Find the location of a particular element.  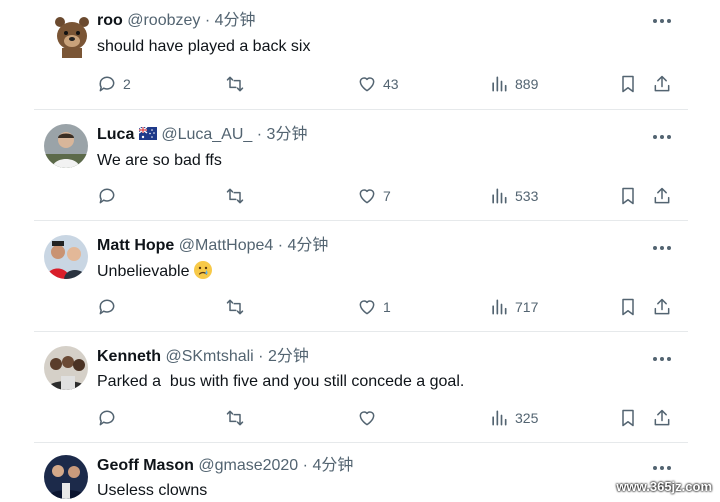

author-name: roo is located at coordinates (110, 20).